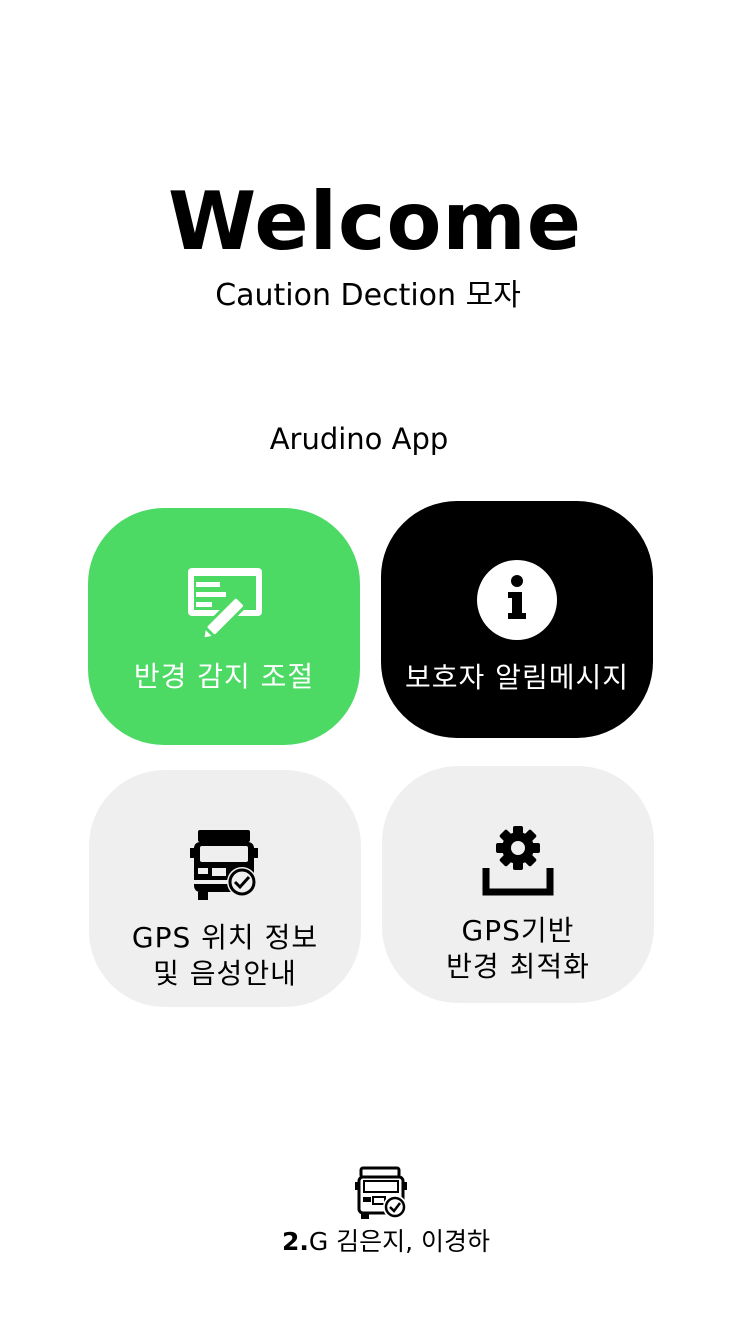 Image resolution: width=750 pixels, height=1334 pixels. What do you see at coordinates (368, 295) in the screenshot?
I see `app-subtitle: Caution Dection 모자` at bounding box center [368, 295].